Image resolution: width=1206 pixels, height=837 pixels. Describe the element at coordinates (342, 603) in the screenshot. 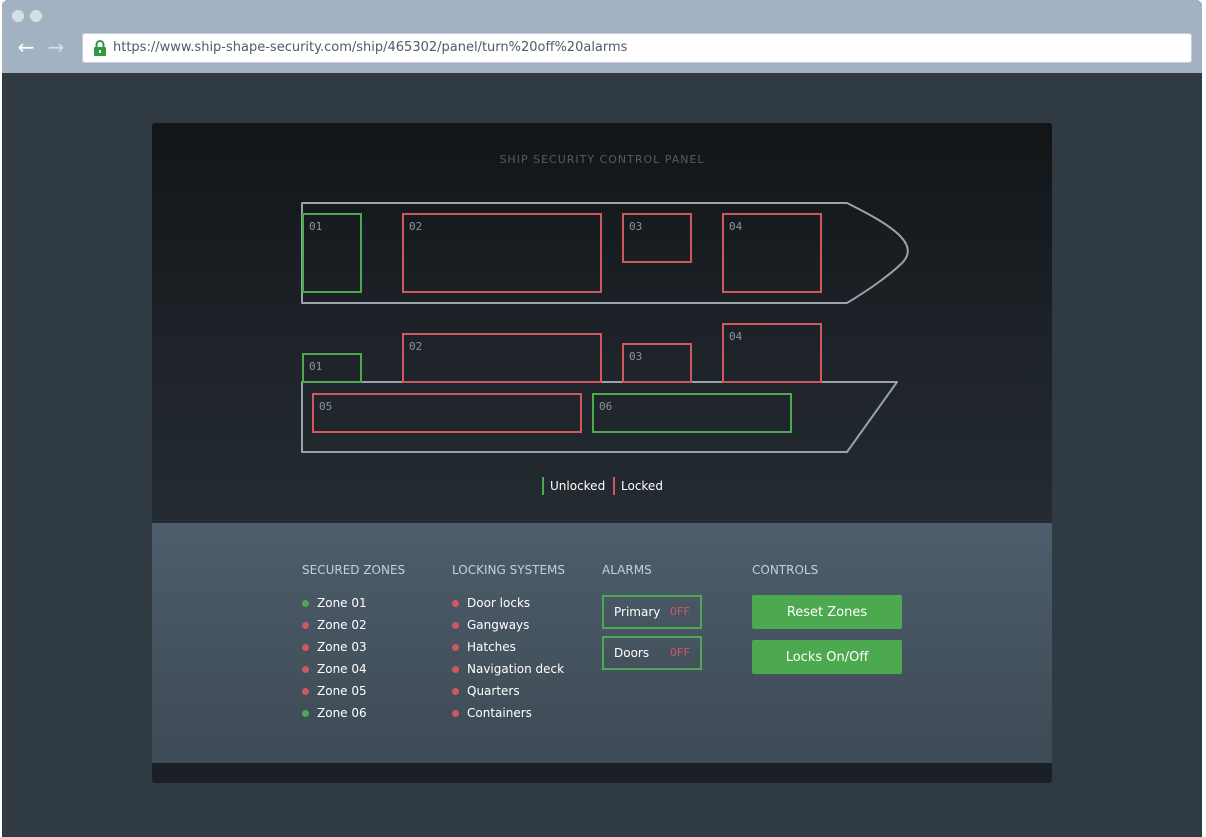

I see `secured-zone-item-label: Zone 01` at that location.